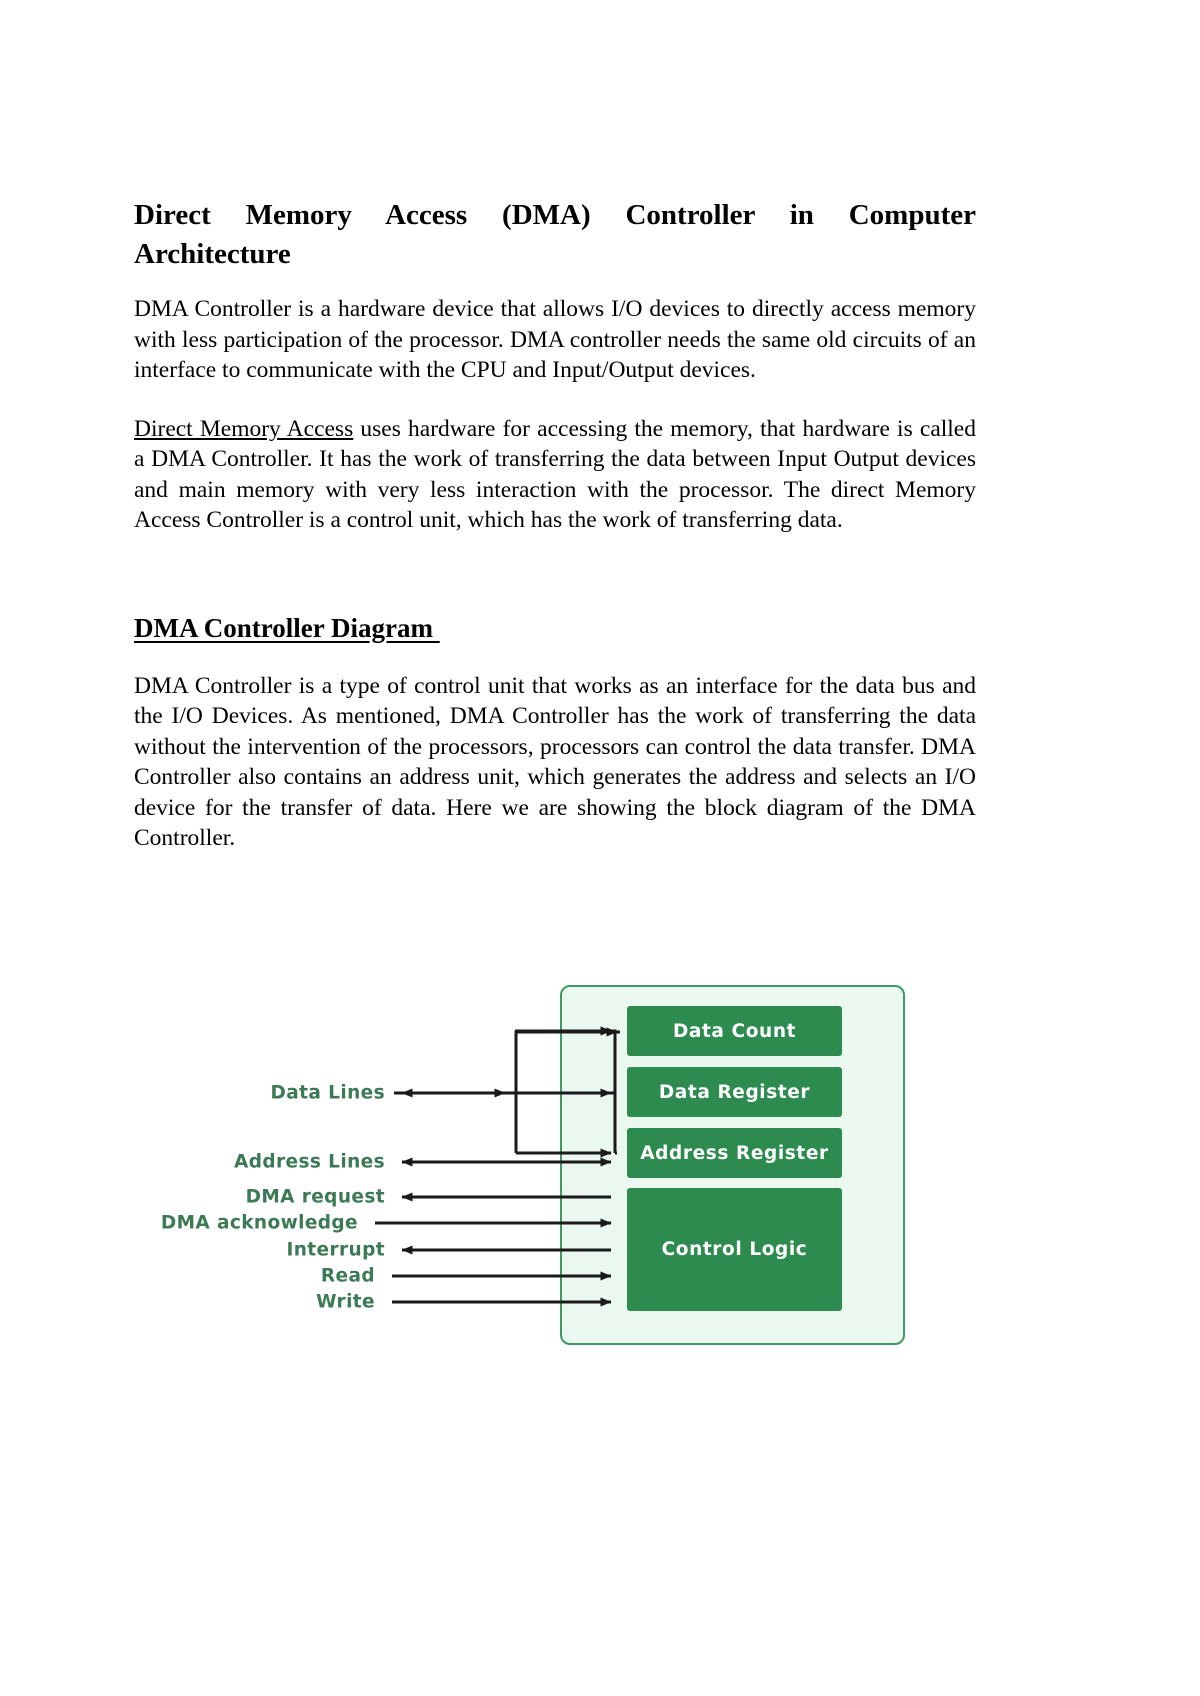 This screenshot has height=1696, width=1200. What do you see at coordinates (327, 1093) in the screenshot?
I see `signal-label-data-lines: Data Lines` at bounding box center [327, 1093].